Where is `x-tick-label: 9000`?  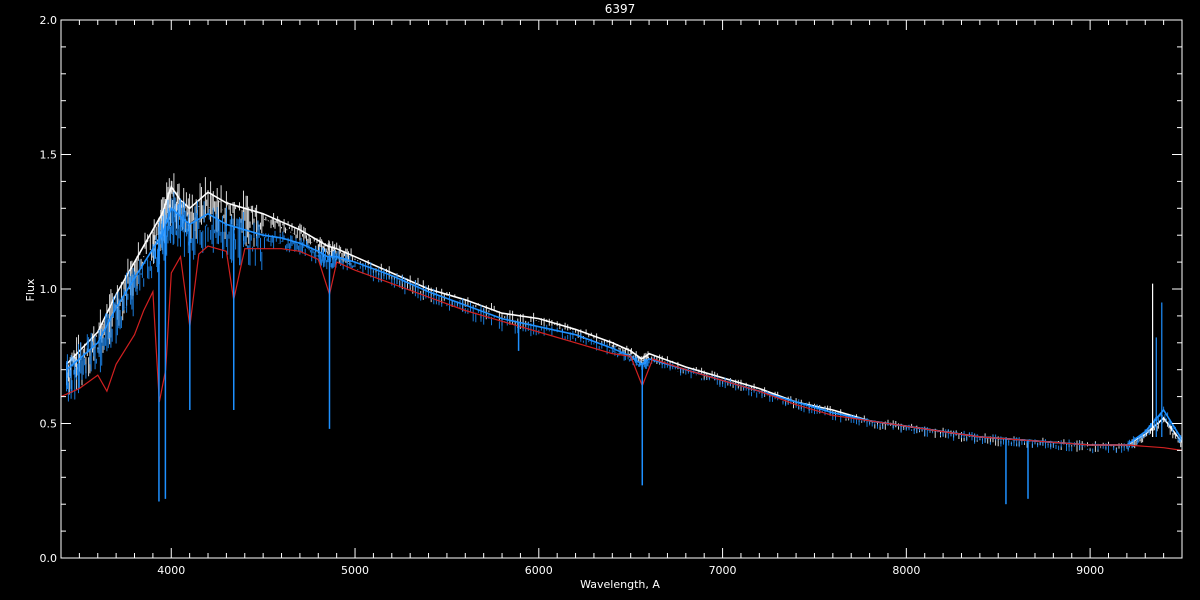
x-tick-label: 9000 is located at coordinates (1090, 570).